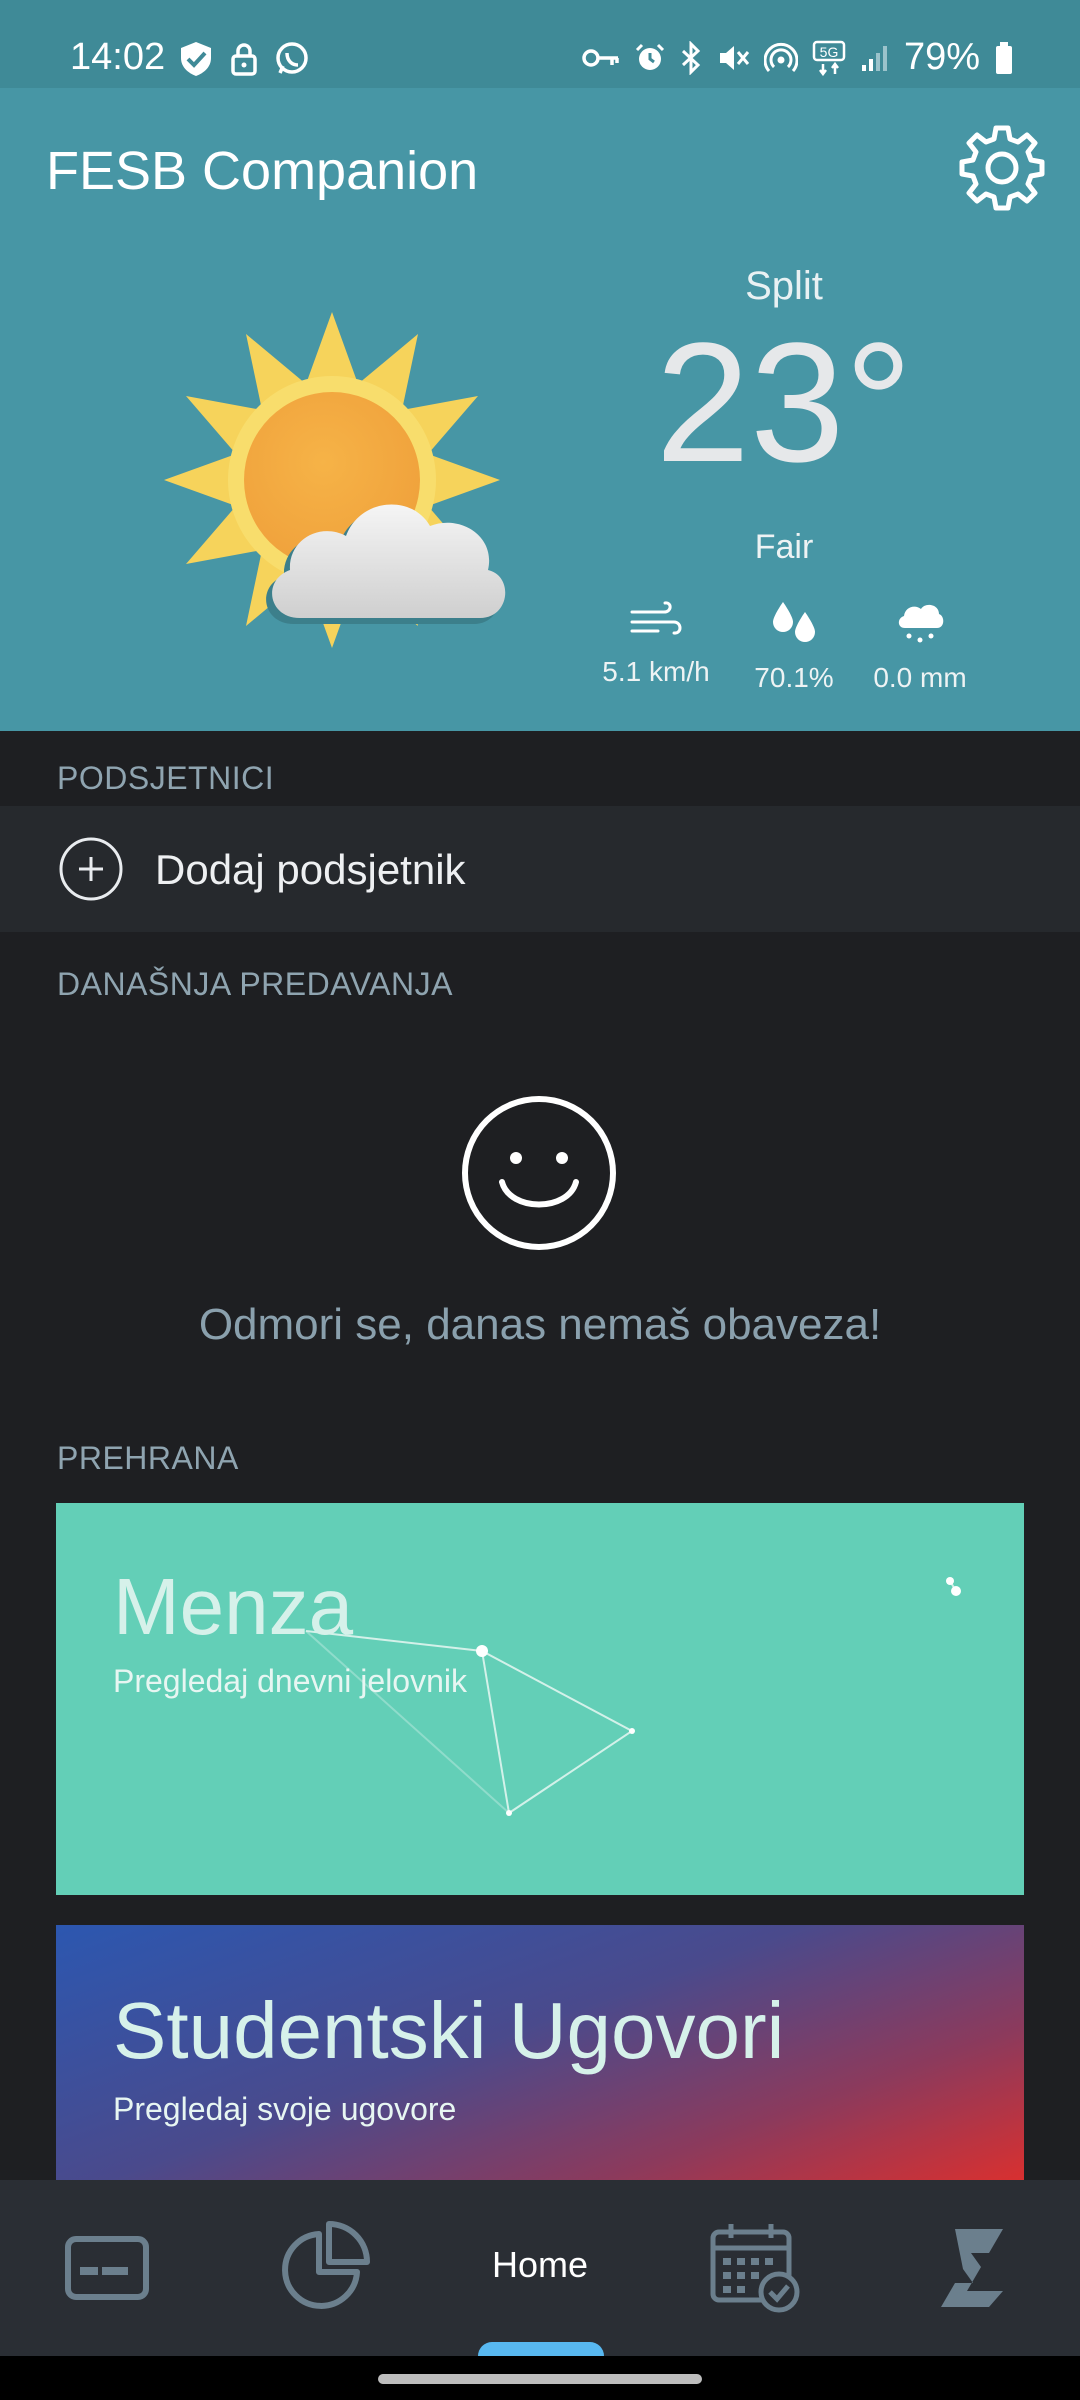 This screenshot has height=2400, width=1080. I want to click on add-reminder-label: Dodaj podsjetnik, so click(310, 869).